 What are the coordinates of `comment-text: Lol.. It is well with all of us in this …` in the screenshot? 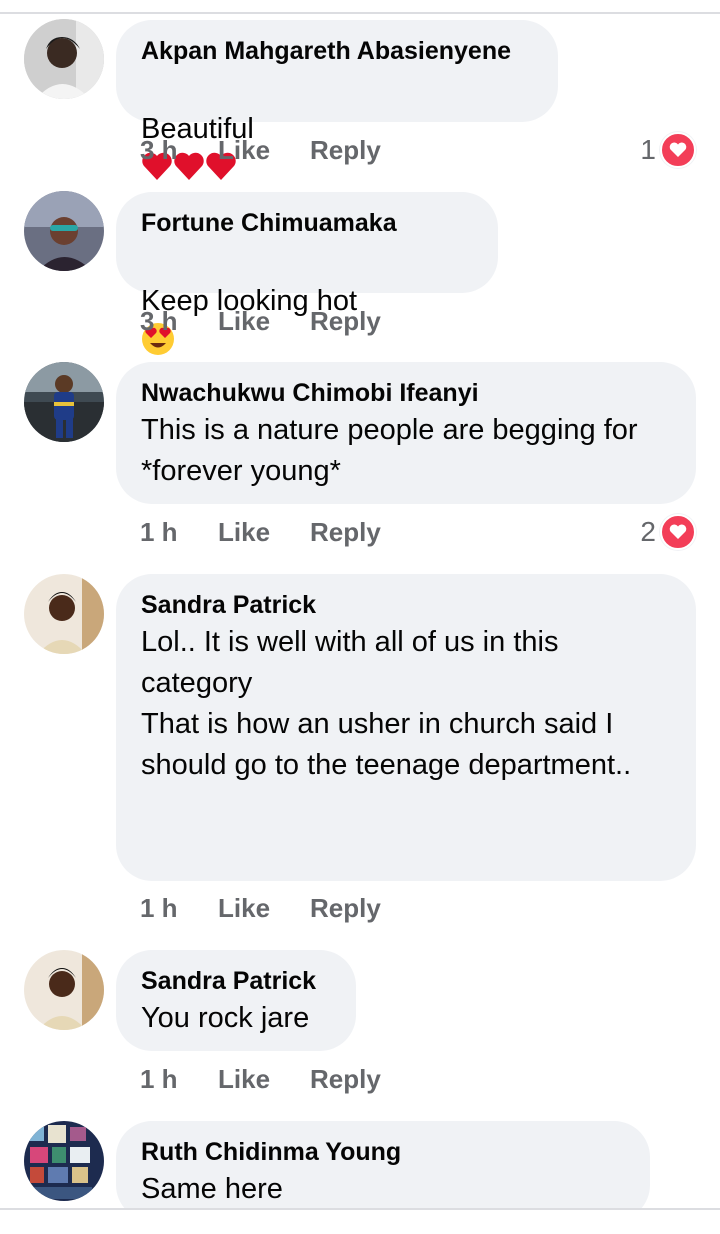 It's located at (386, 703).